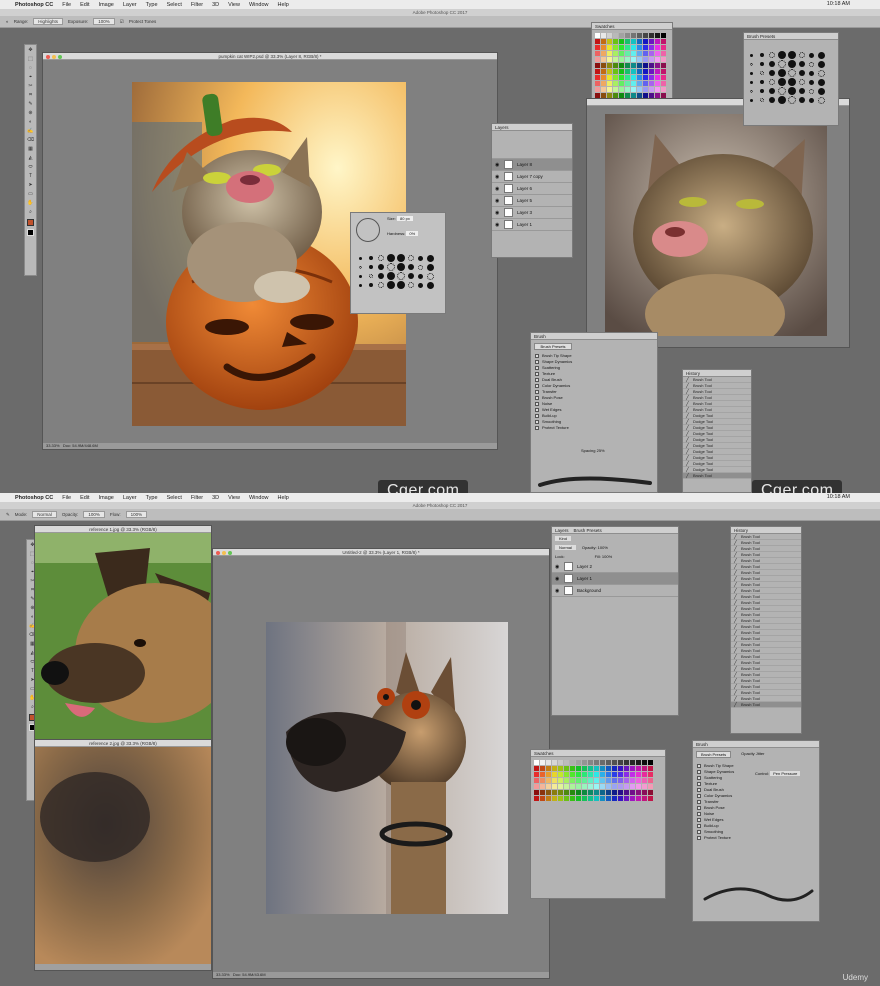 The image size is (880, 986). Describe the element at coordinates (30, 50) in the screenshot. I see `move-tool-icon: ✥` at that location.